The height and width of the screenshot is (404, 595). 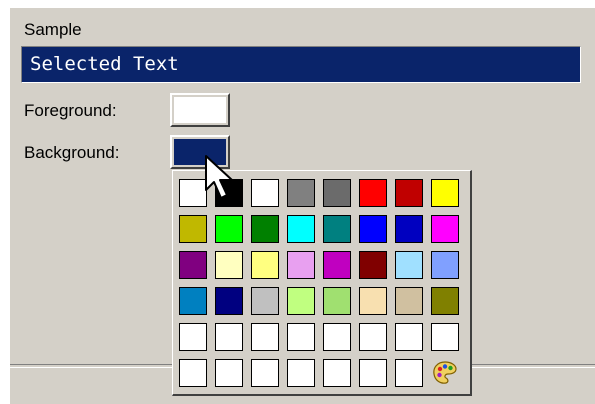 I want to click on background-color-swatch, so click(x=200, y=152).